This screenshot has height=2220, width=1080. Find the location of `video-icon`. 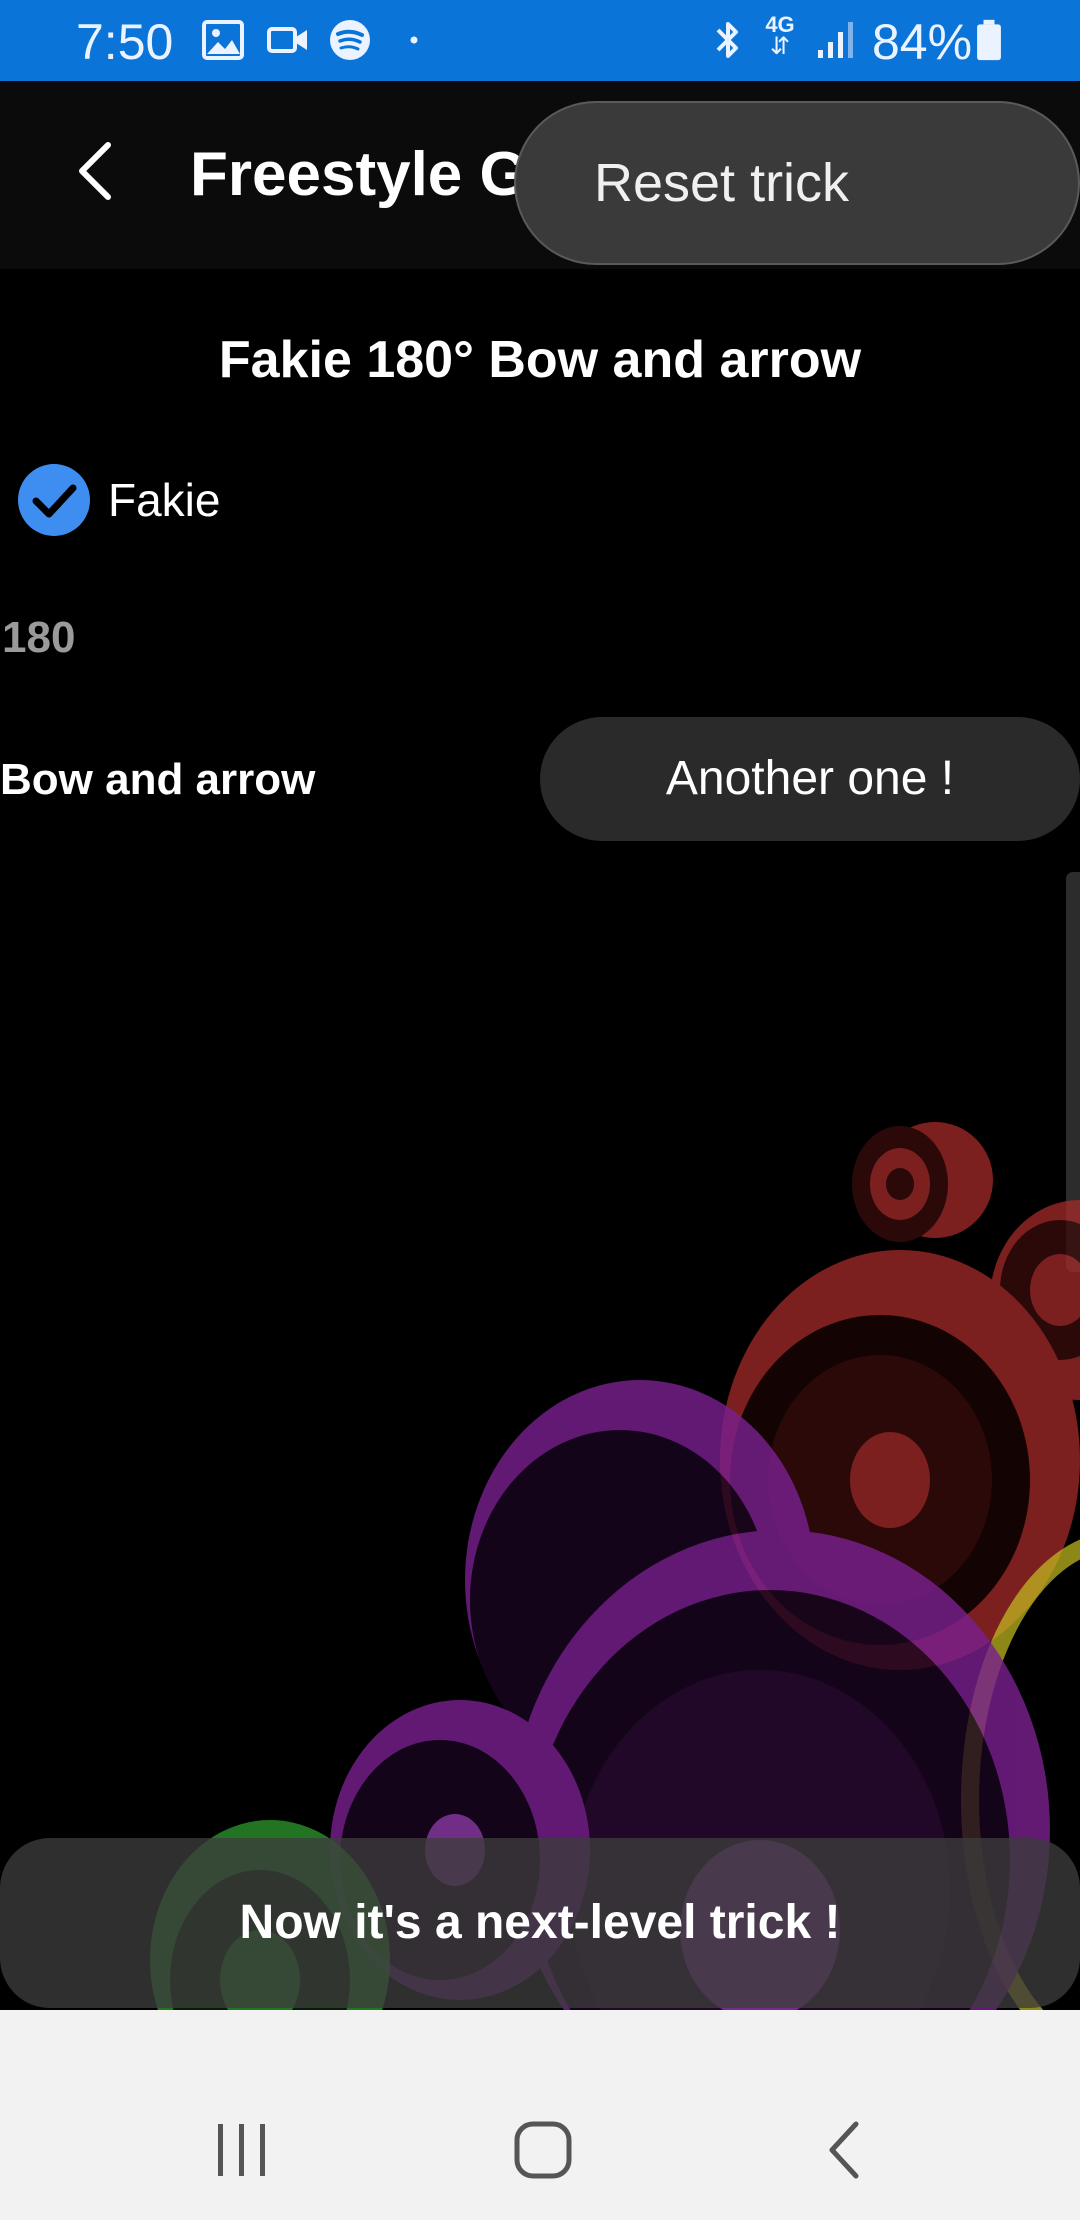

video-icon is located at coordinates (287, 40).